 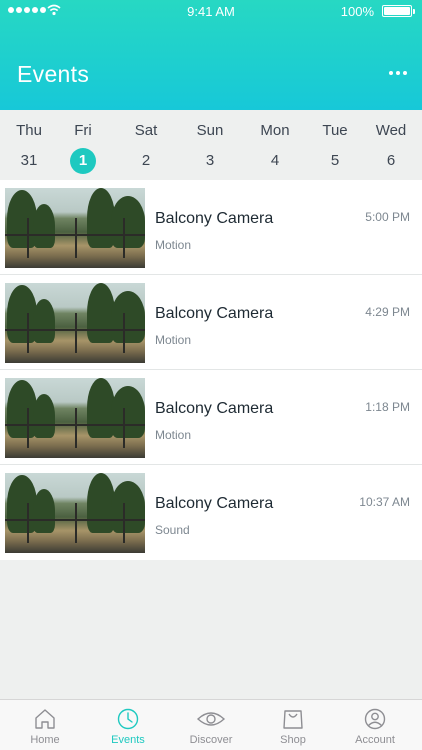 What do you see at coordinates (83, 130) in the screenshot?
I see `date-day-name: Fri` at bounding box center [83, 130].